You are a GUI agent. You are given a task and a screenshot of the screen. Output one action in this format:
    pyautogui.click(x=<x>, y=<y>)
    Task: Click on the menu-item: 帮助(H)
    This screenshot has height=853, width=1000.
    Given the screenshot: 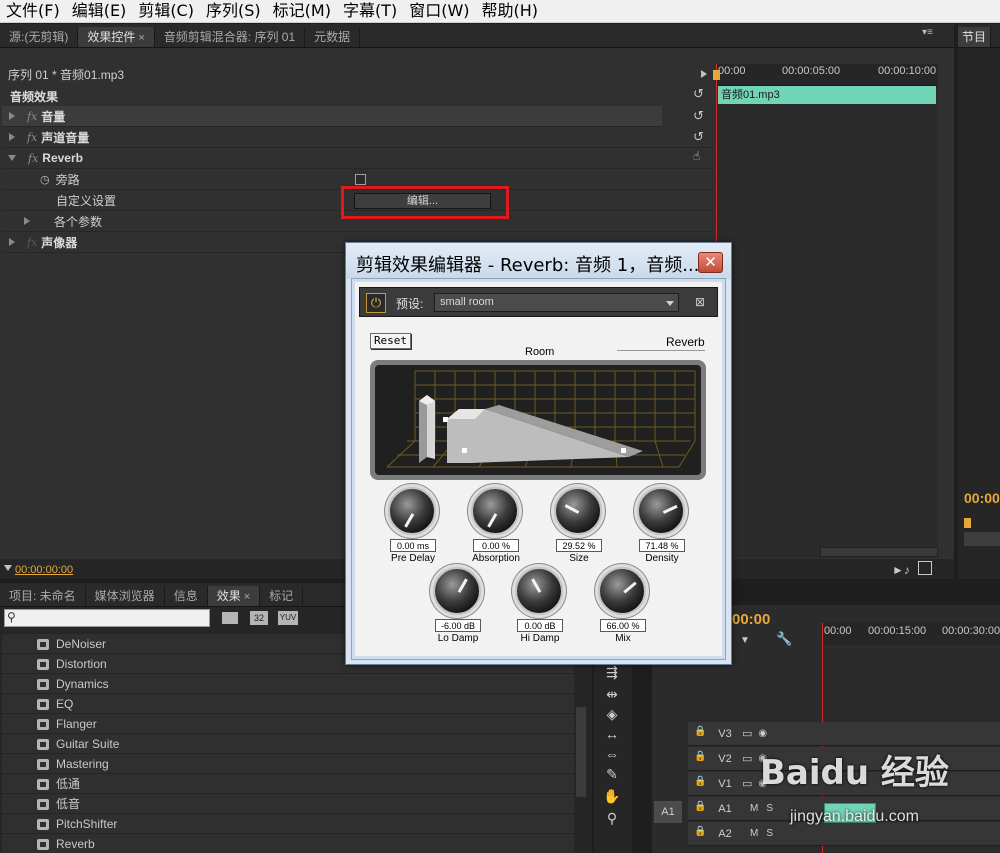 What is the action you would take?
    pyautogui.click(x=510, y=11)
    